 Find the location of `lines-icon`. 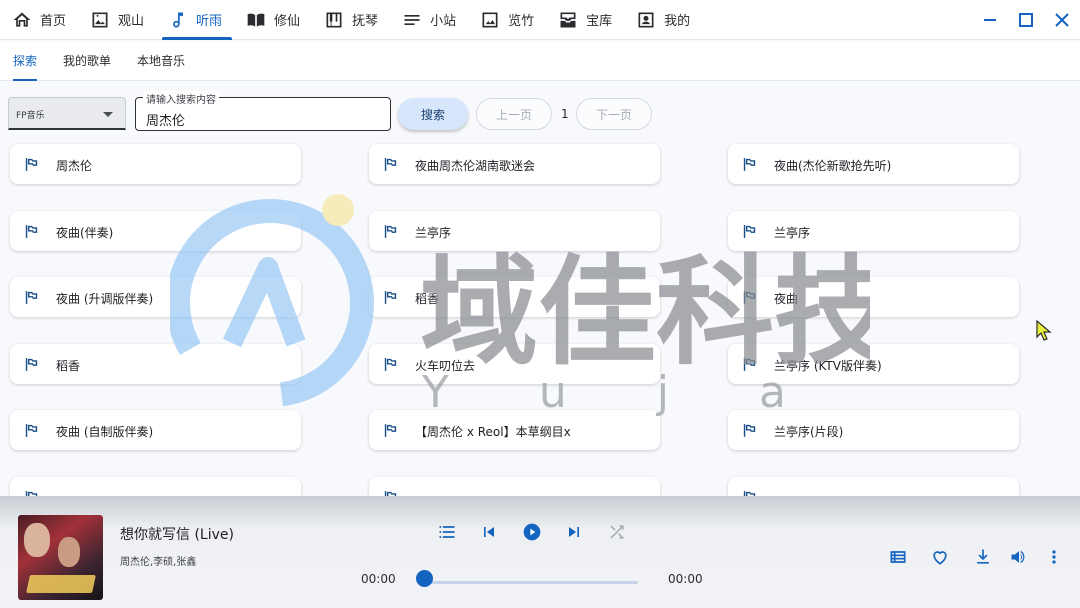

lines-icon is located at coordinates (412, 19).